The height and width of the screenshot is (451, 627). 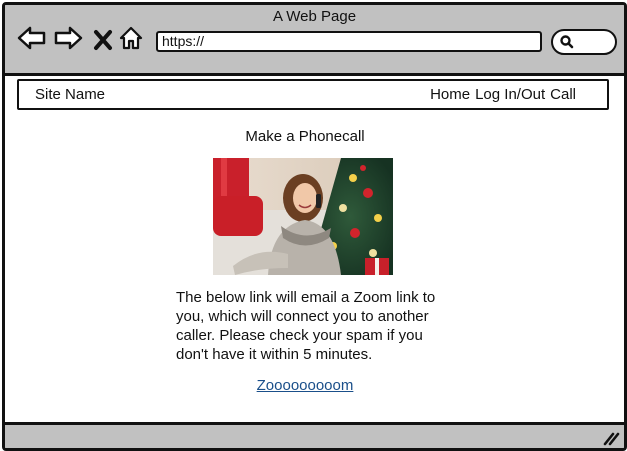 I want to click on window-title: A Web Page, so click(x=314, y=16).